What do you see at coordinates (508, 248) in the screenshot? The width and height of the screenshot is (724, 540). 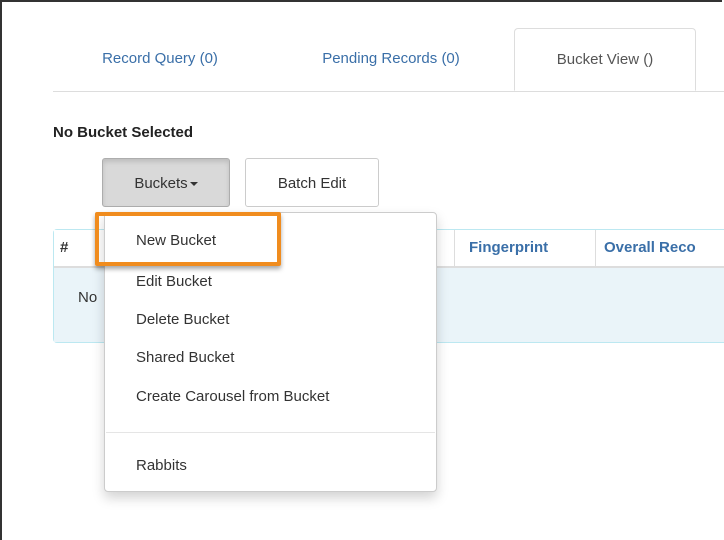 I see `column-header-fingerprint: Fingerprint` at bounding box center [508, 248].